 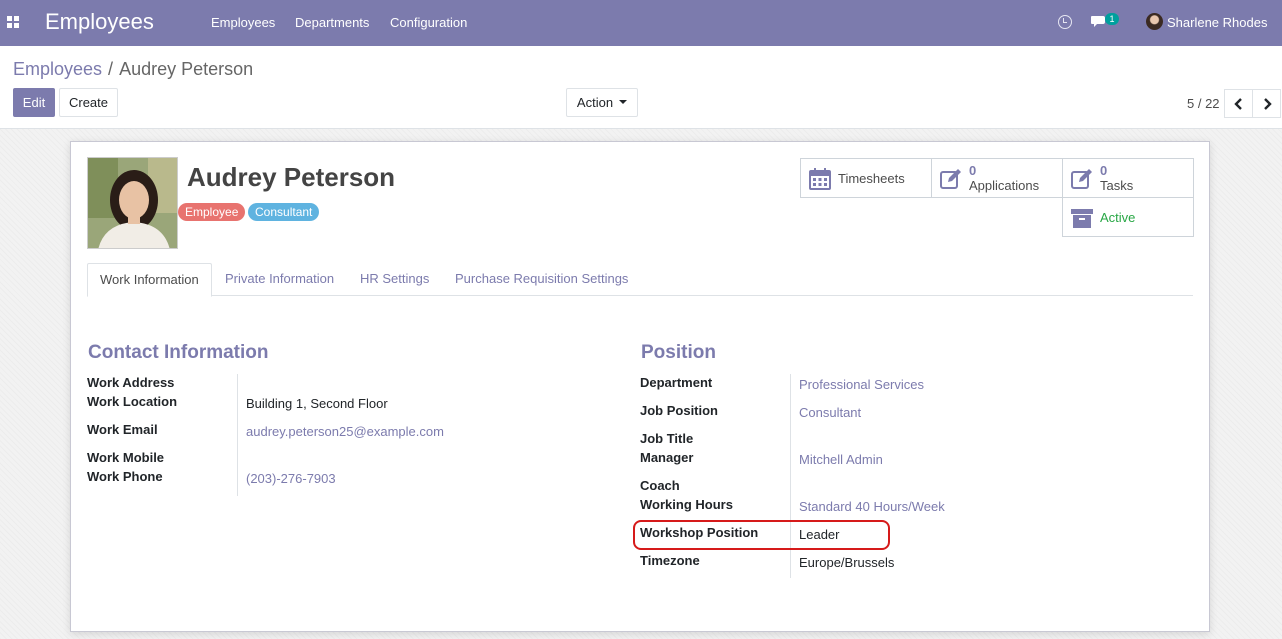 I want to click on department-link: Professional Services, so click(x=861, y=384).